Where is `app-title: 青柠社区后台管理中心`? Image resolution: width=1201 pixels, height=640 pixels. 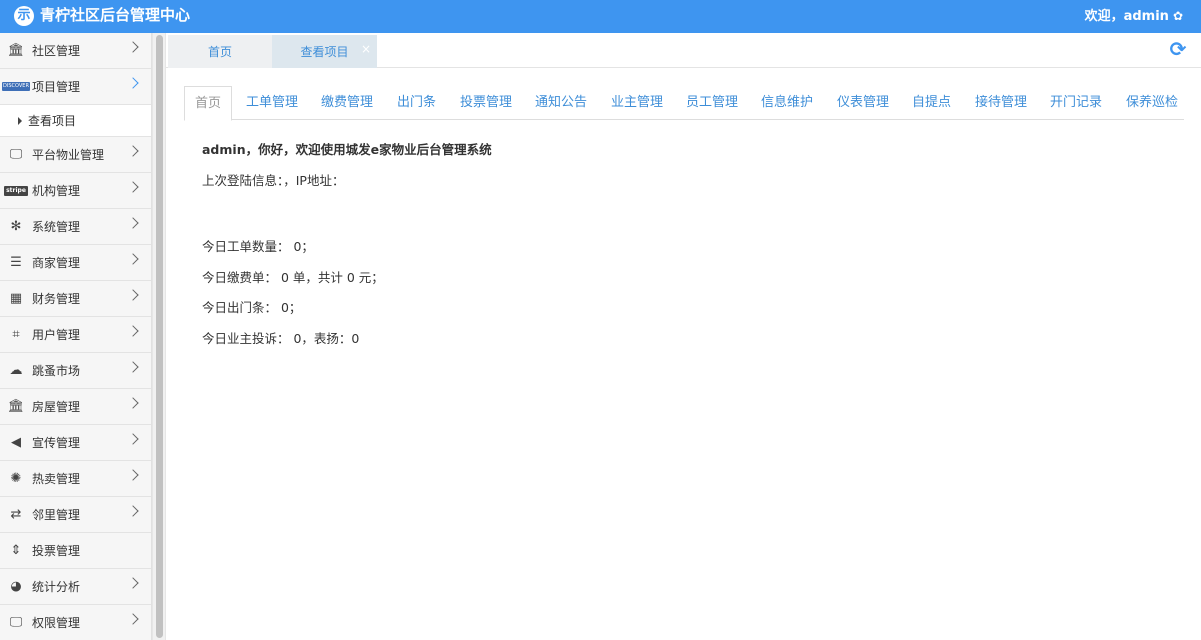
app-title: 青柠社区后台管理中心 is located at coordinates (115, 15).